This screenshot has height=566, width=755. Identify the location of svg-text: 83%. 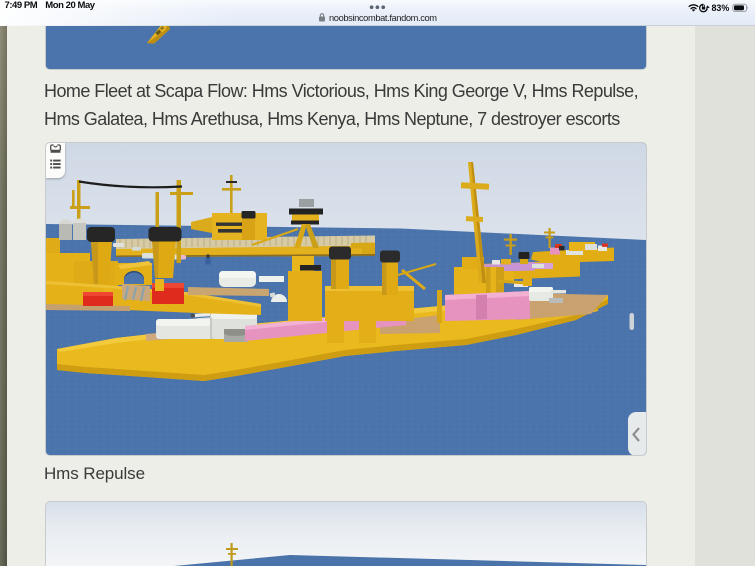
(721, 8).